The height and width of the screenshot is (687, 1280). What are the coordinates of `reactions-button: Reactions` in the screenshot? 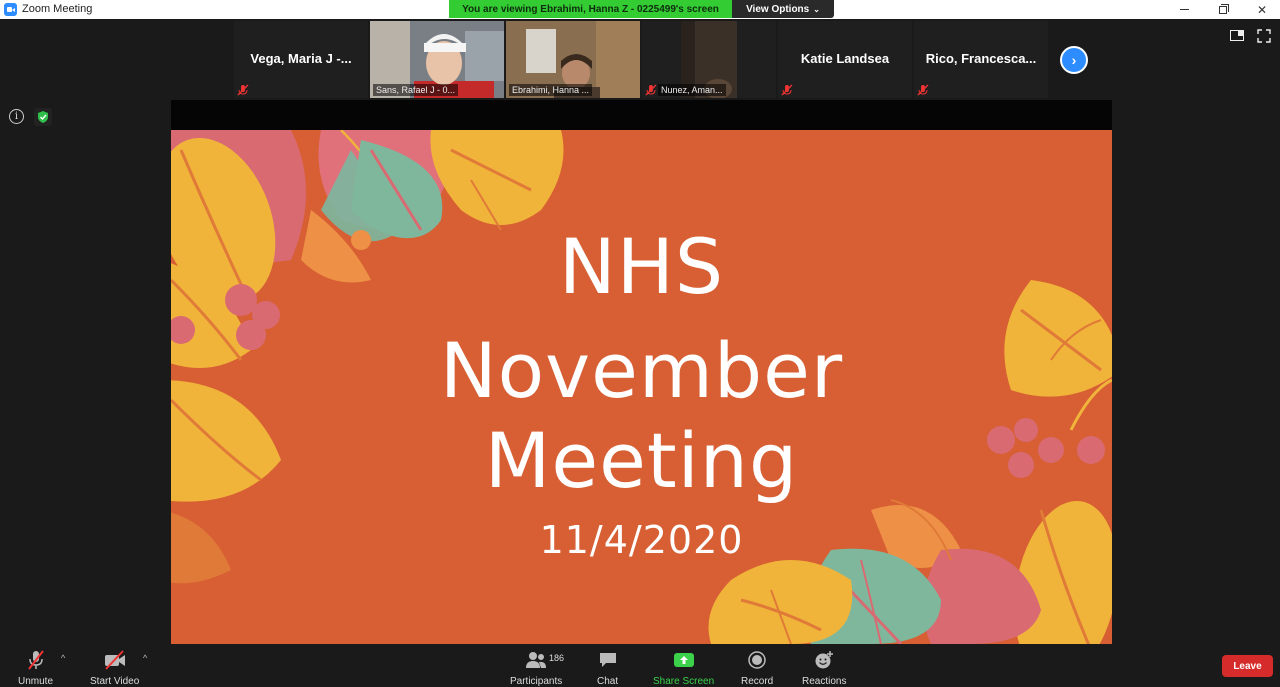 It's located at (824, 667).